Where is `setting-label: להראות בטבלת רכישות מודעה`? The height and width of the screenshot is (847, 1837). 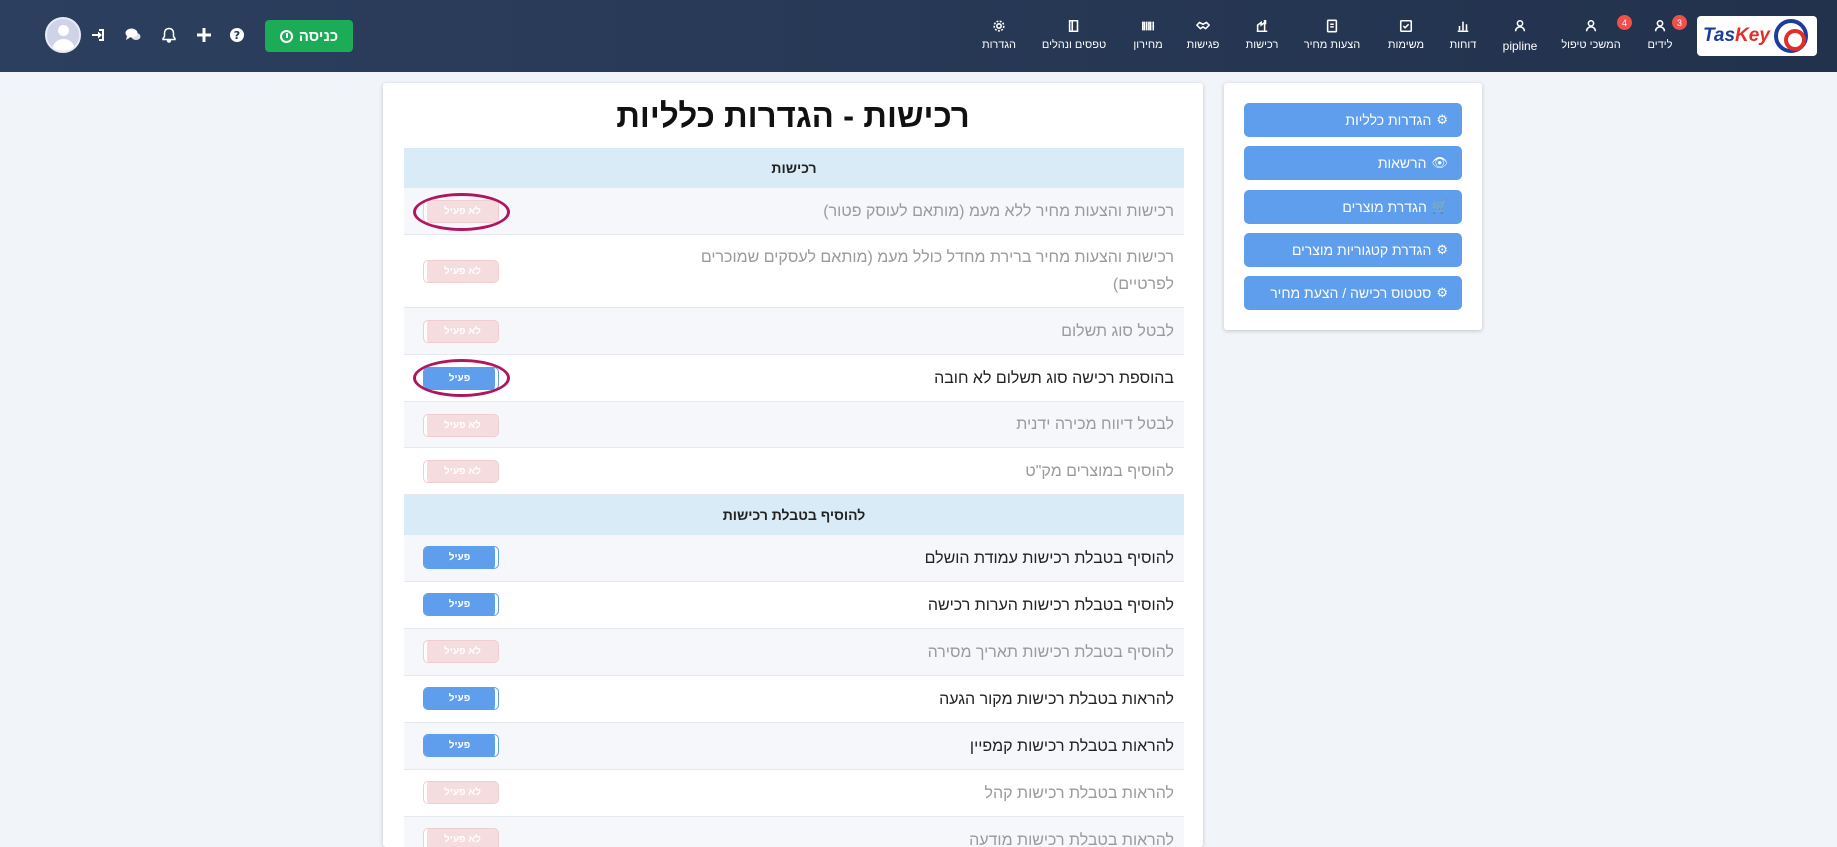
setting-label: להראות בטבלת רכישות מודעה is located at coordinates (1071, 839).